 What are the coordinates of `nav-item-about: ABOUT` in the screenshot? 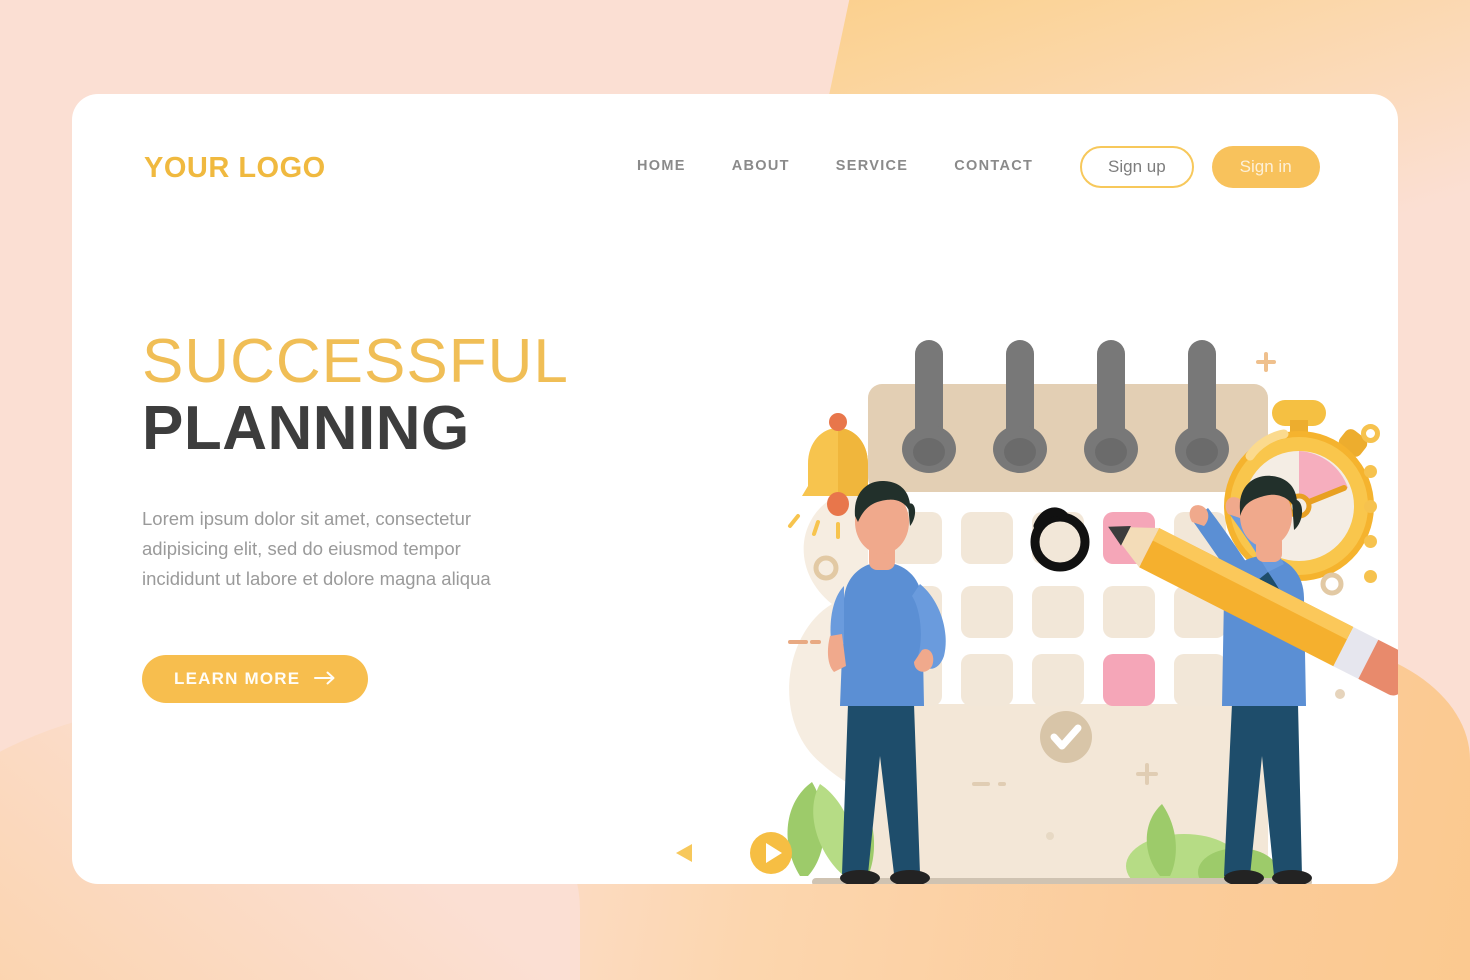 It's located at (761, 166).